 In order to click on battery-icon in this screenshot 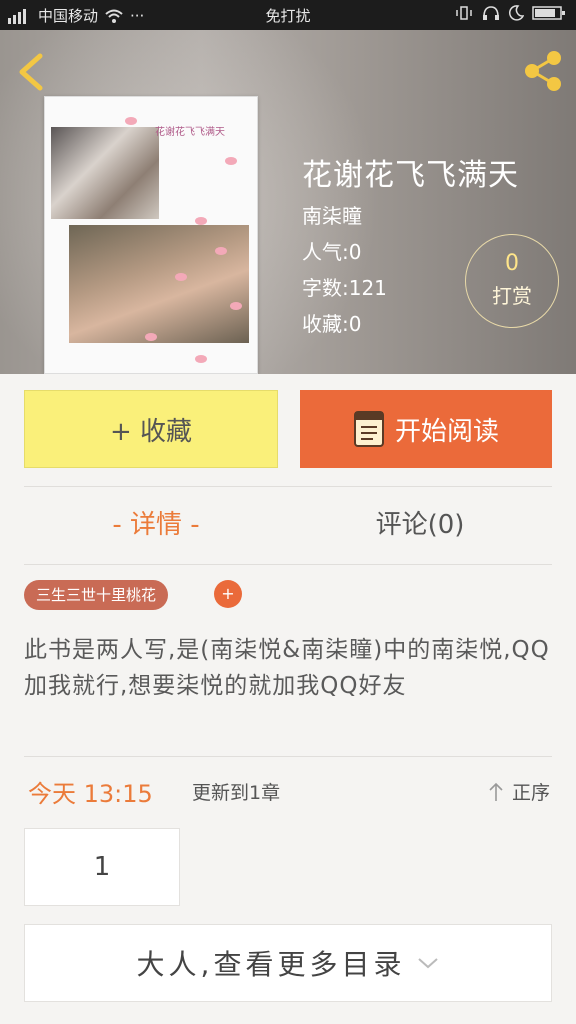, I will do `click(548, 13)`.